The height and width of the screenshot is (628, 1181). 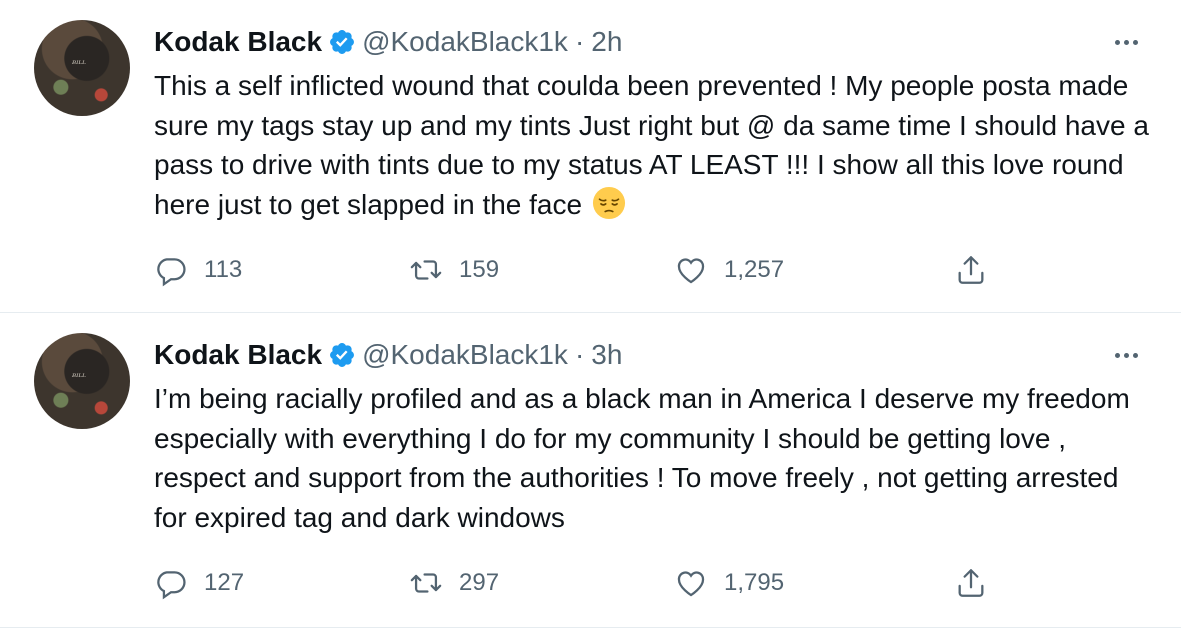 I want to click on like-button: 1,795, so click(x=729, y=583).